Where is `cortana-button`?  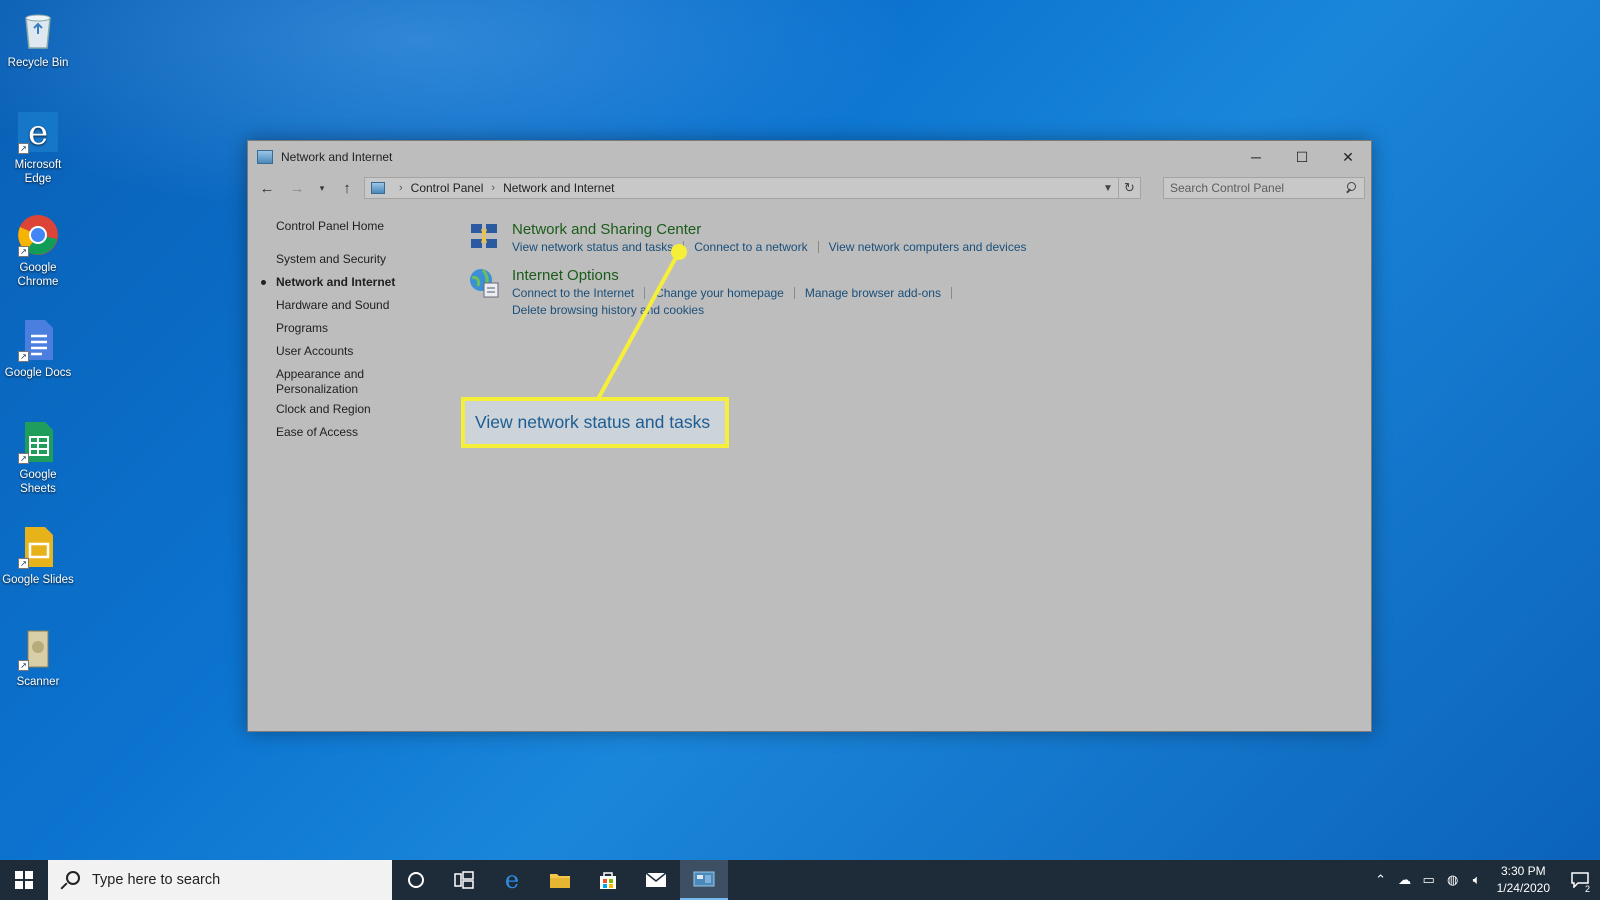 cortana-button is located at coordinates (416, 880).